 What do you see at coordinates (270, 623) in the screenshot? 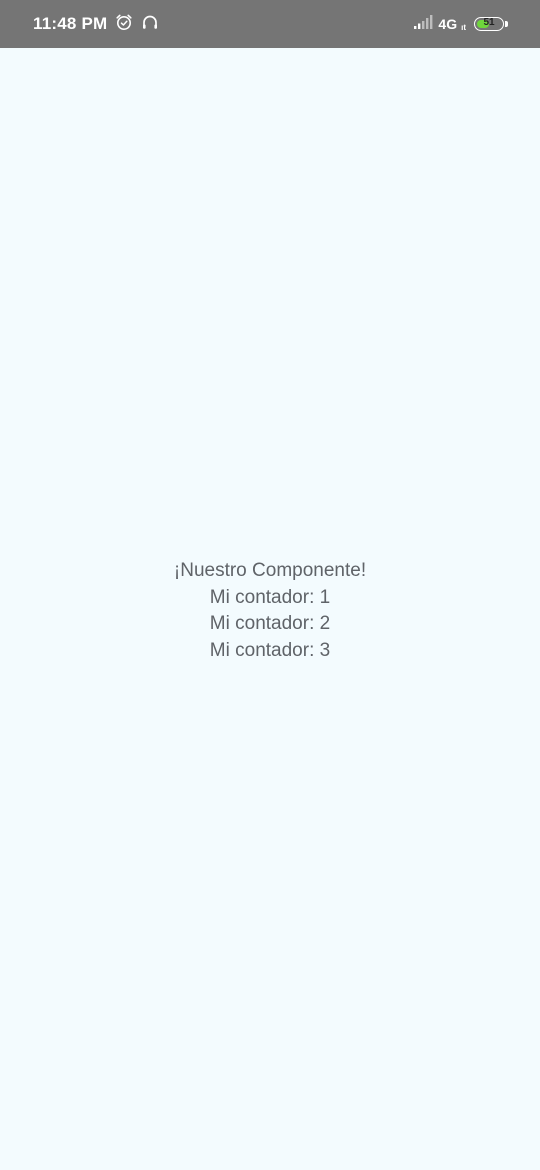
I see `counter-line-2: Mi contador: 2` at bounding box center [270, 623].